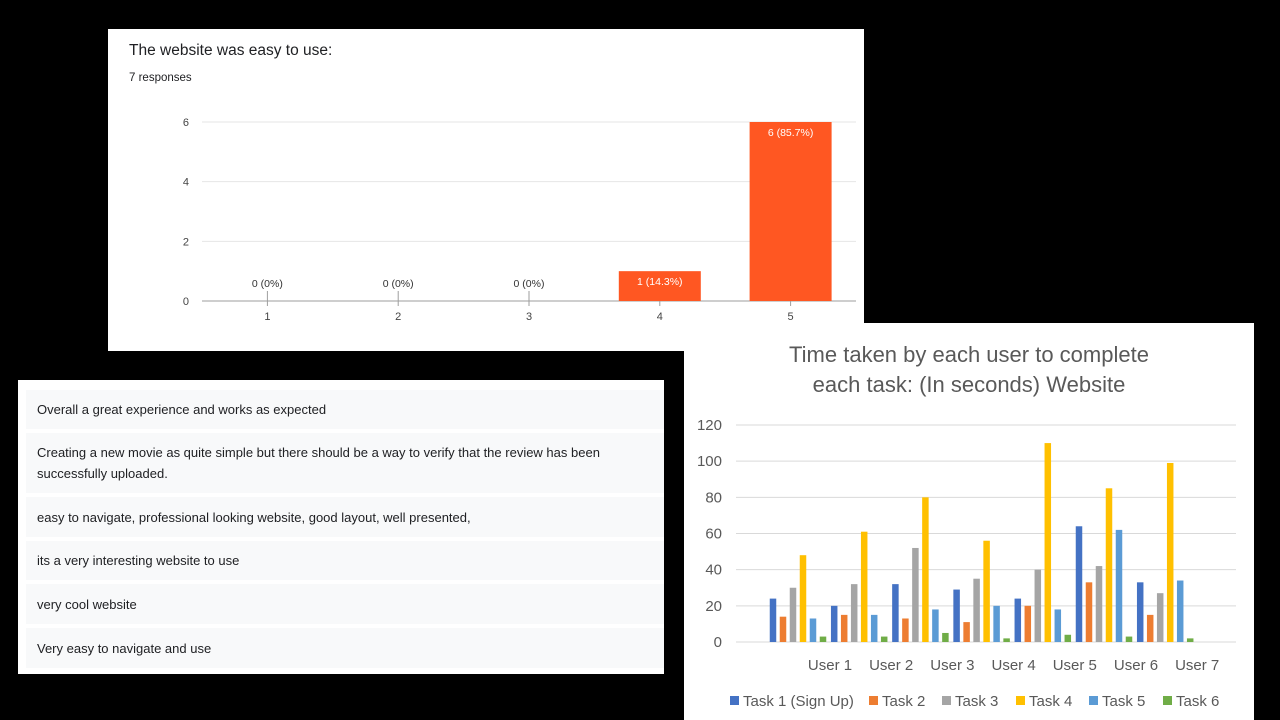 The height and width of the screenshot is (720, 1280). I want to click on legend-label: Task 6, so click(1197, 701).